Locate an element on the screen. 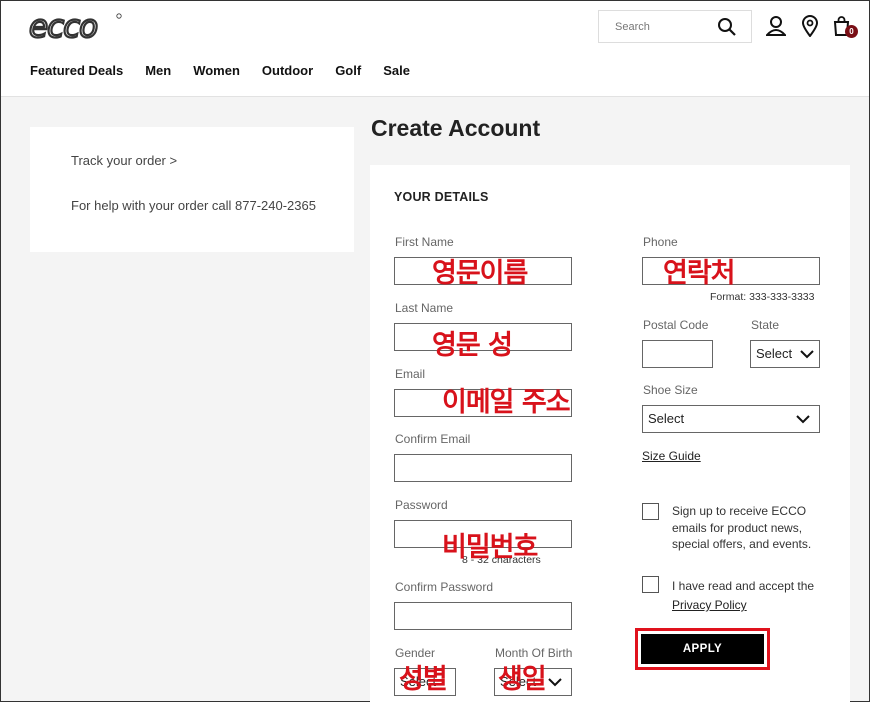  state-label: State is located at coordinates (765, 325).